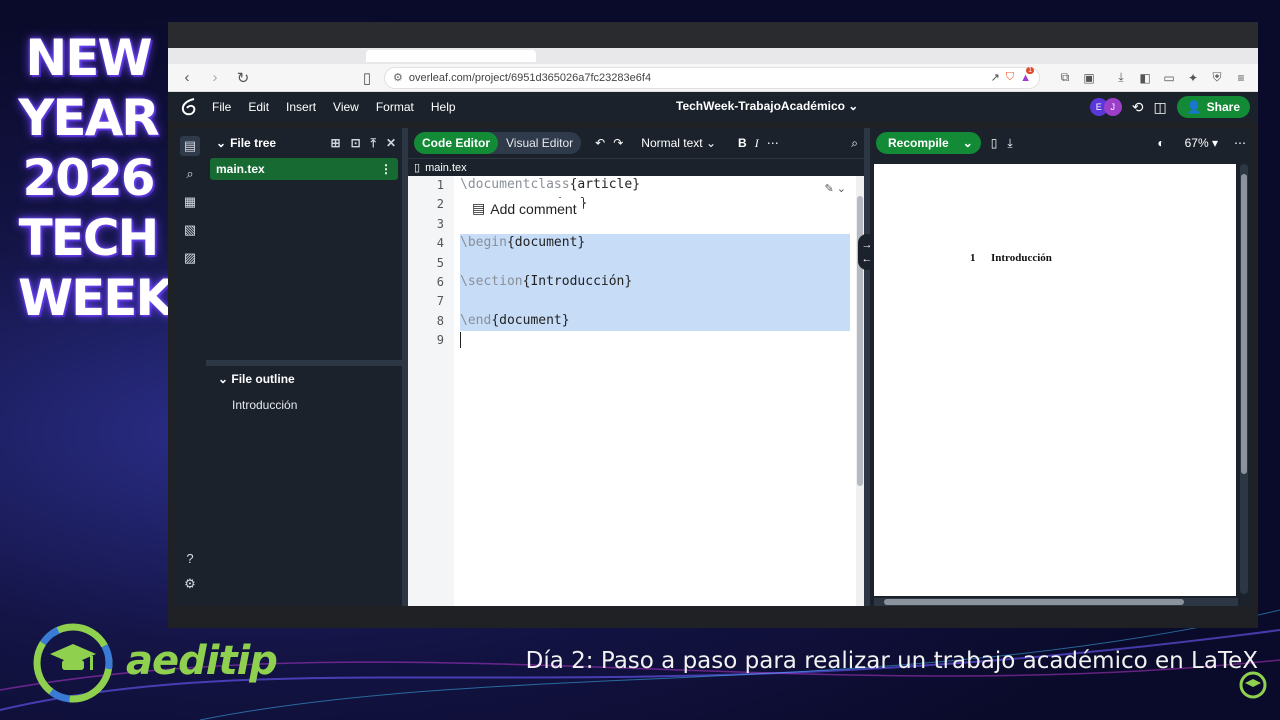 The width and height of the screenshot is (1280, 720). What do you see at coordinates (301, 107) in the screenshot?
I see `menu-insert: Insert` at bounding box center [301, 107].